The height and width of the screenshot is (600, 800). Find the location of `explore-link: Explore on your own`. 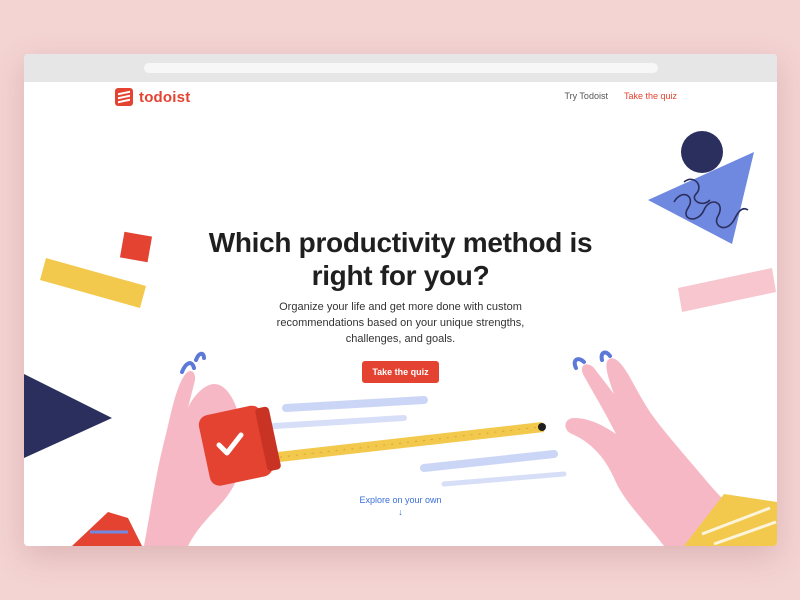

explore-link: Explore on your own is located at coordinates (400, 500).